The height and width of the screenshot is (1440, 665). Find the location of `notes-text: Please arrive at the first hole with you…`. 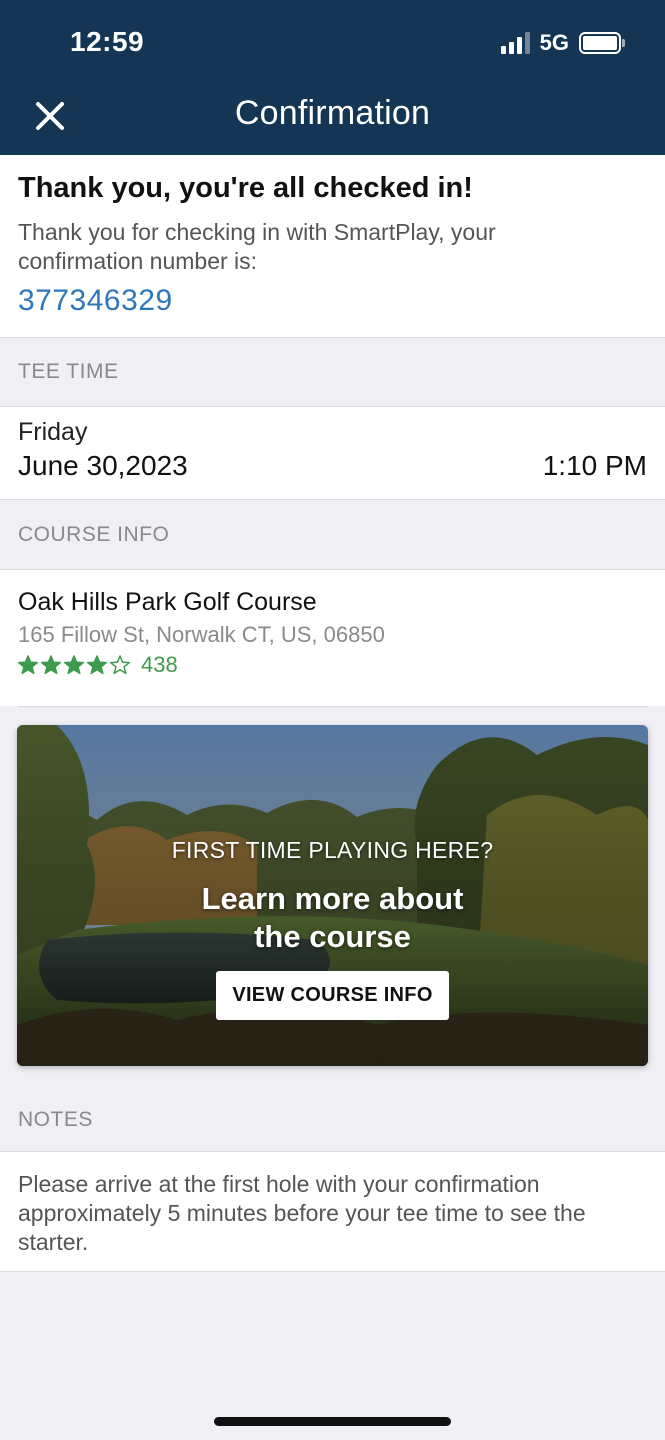

notes-text: Please arrive at the first hole with you… is located at coordinates (302, 1213).